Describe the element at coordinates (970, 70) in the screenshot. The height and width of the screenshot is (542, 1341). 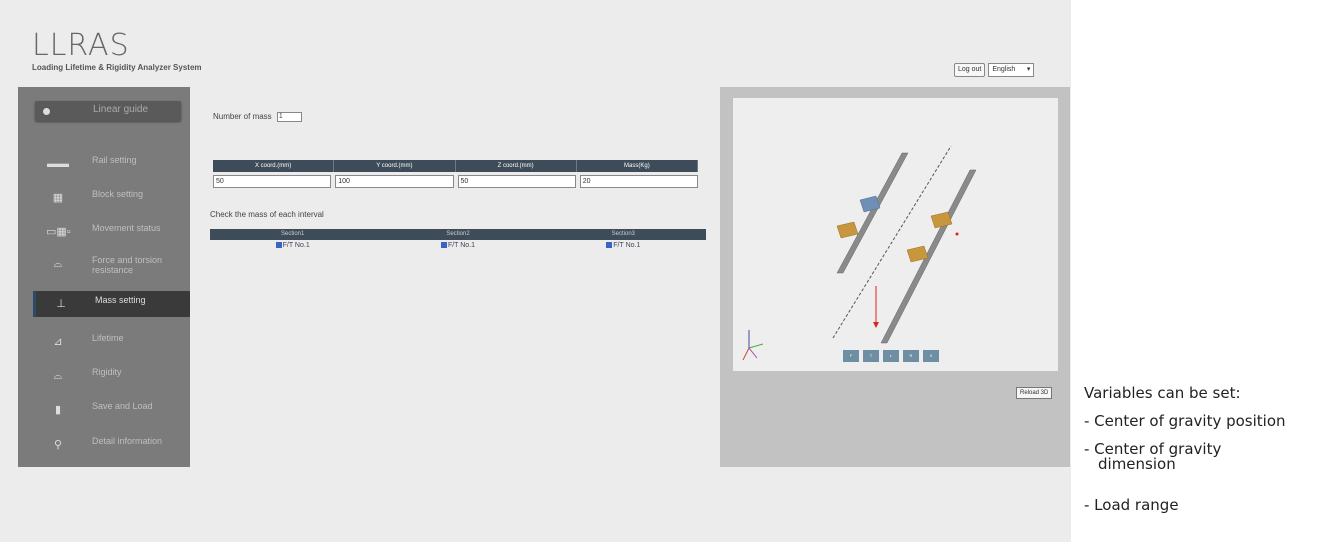
I see `logout-button: Log out` at that location.